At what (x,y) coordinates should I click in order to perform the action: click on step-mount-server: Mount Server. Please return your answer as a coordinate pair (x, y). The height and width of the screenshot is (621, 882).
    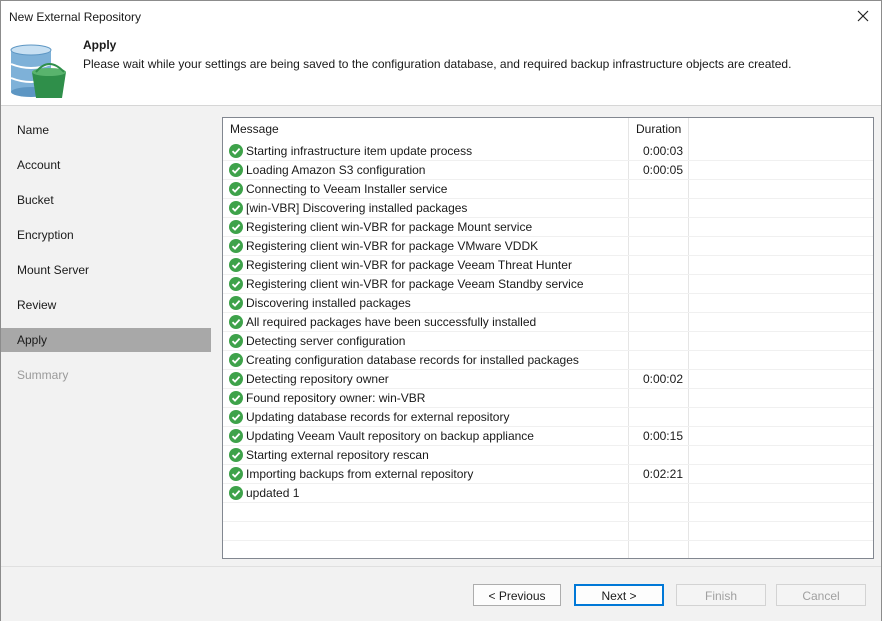
    Looking at the image, I should click on (106, 270).